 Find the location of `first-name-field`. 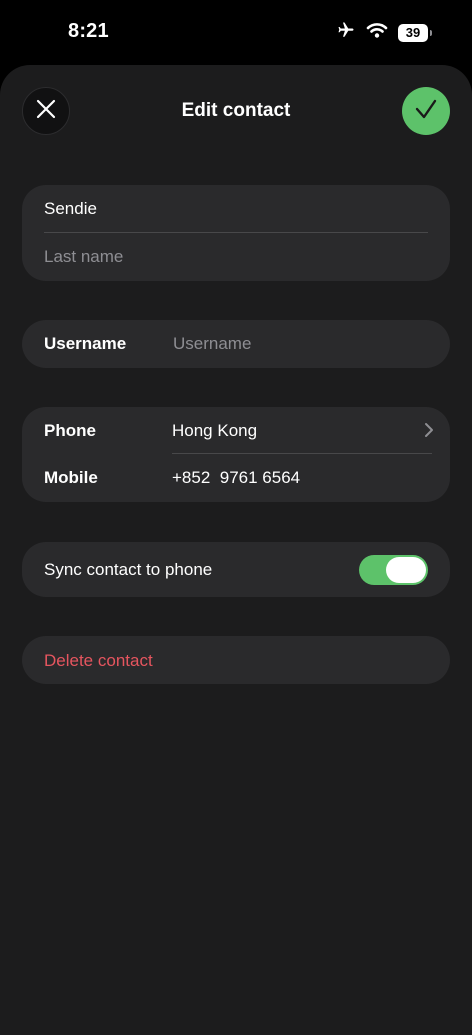

first-name-field is located at coordinates (236, 208).